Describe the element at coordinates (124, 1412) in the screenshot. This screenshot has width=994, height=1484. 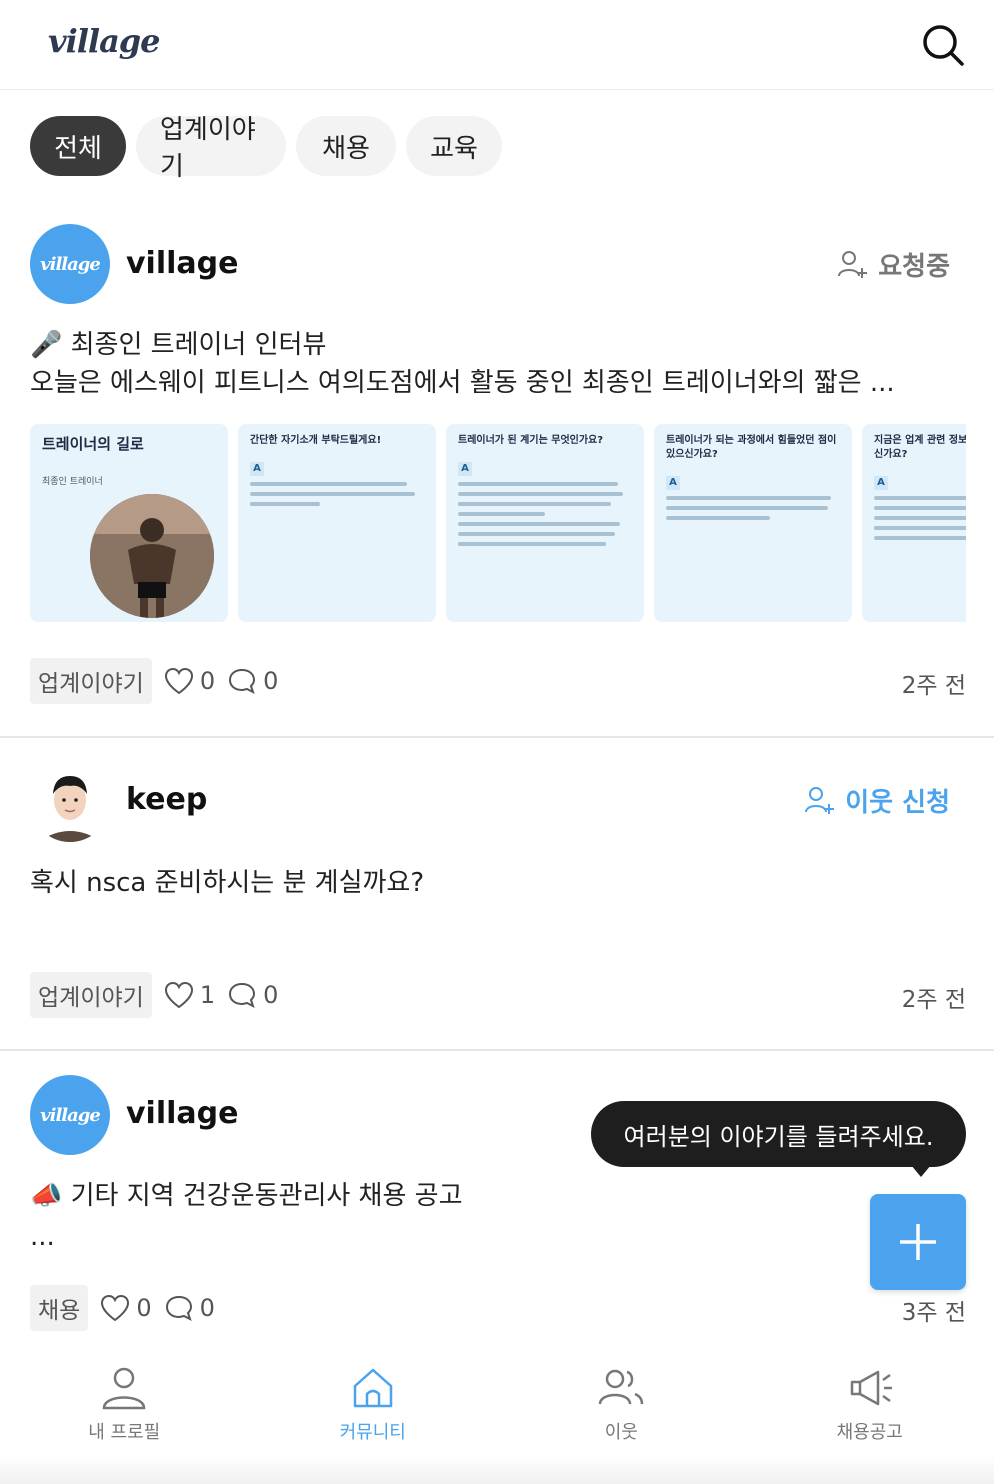
I see `nav-profile: 내 프로필` at that location.